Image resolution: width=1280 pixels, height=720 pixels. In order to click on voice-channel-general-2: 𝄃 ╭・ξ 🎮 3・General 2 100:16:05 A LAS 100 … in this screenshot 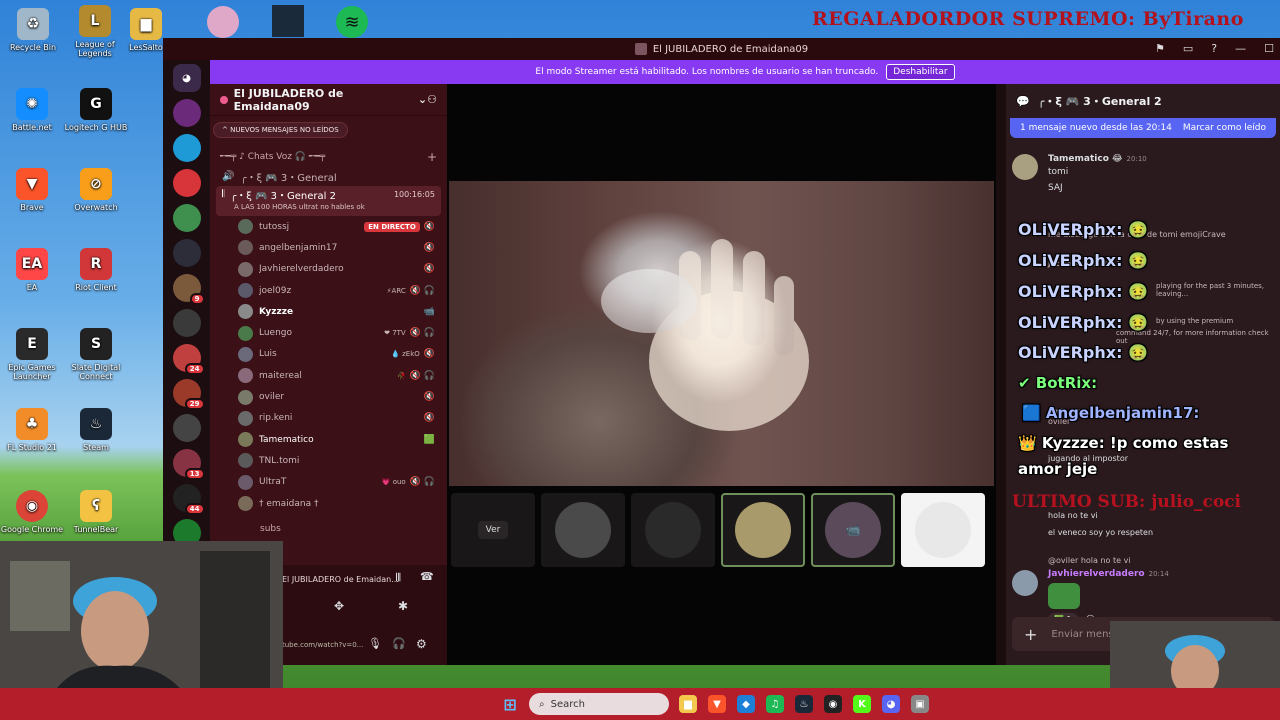, I will do `click(328, 201)`.